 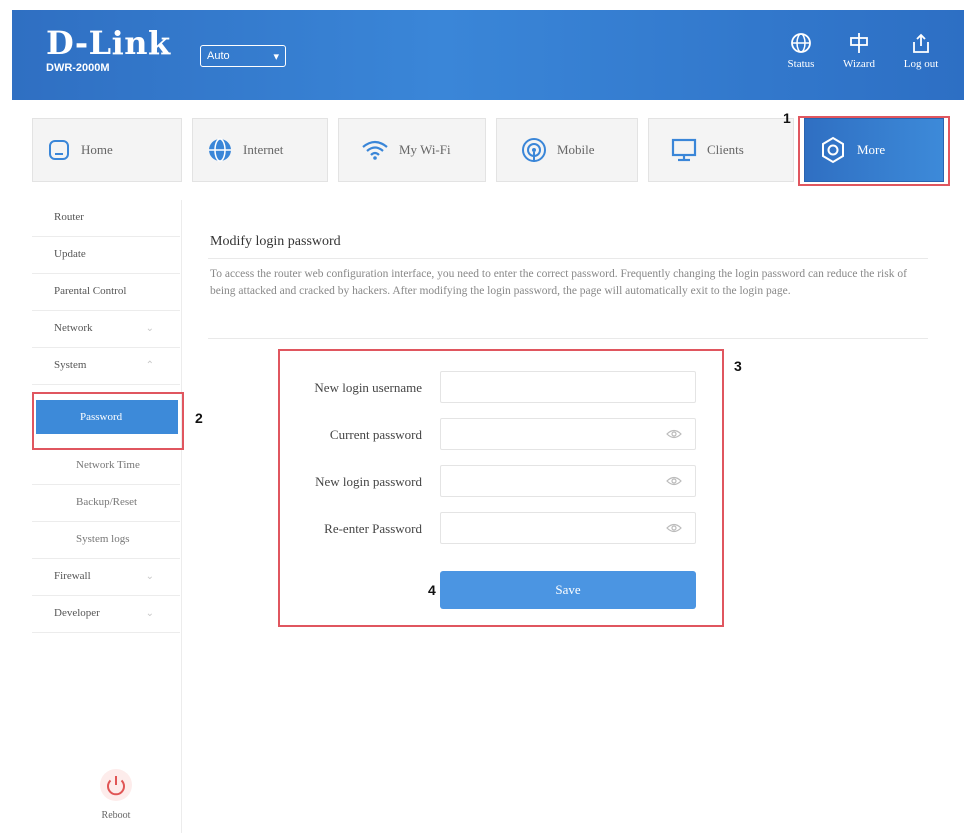 I want to click on logout-button: Log out, so click(x=921, y=51).